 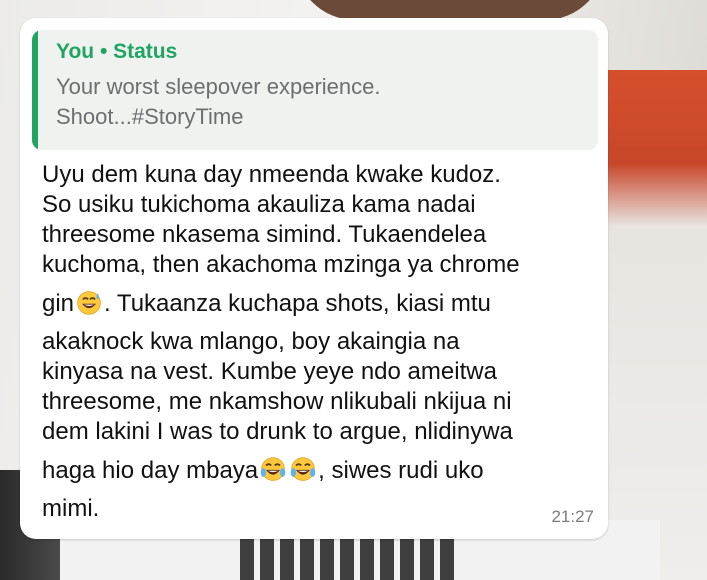 What do you see at coordinates (58, 303) in the screenshot?
I see `message-fragment: gin` at bounding box center [58, 303].